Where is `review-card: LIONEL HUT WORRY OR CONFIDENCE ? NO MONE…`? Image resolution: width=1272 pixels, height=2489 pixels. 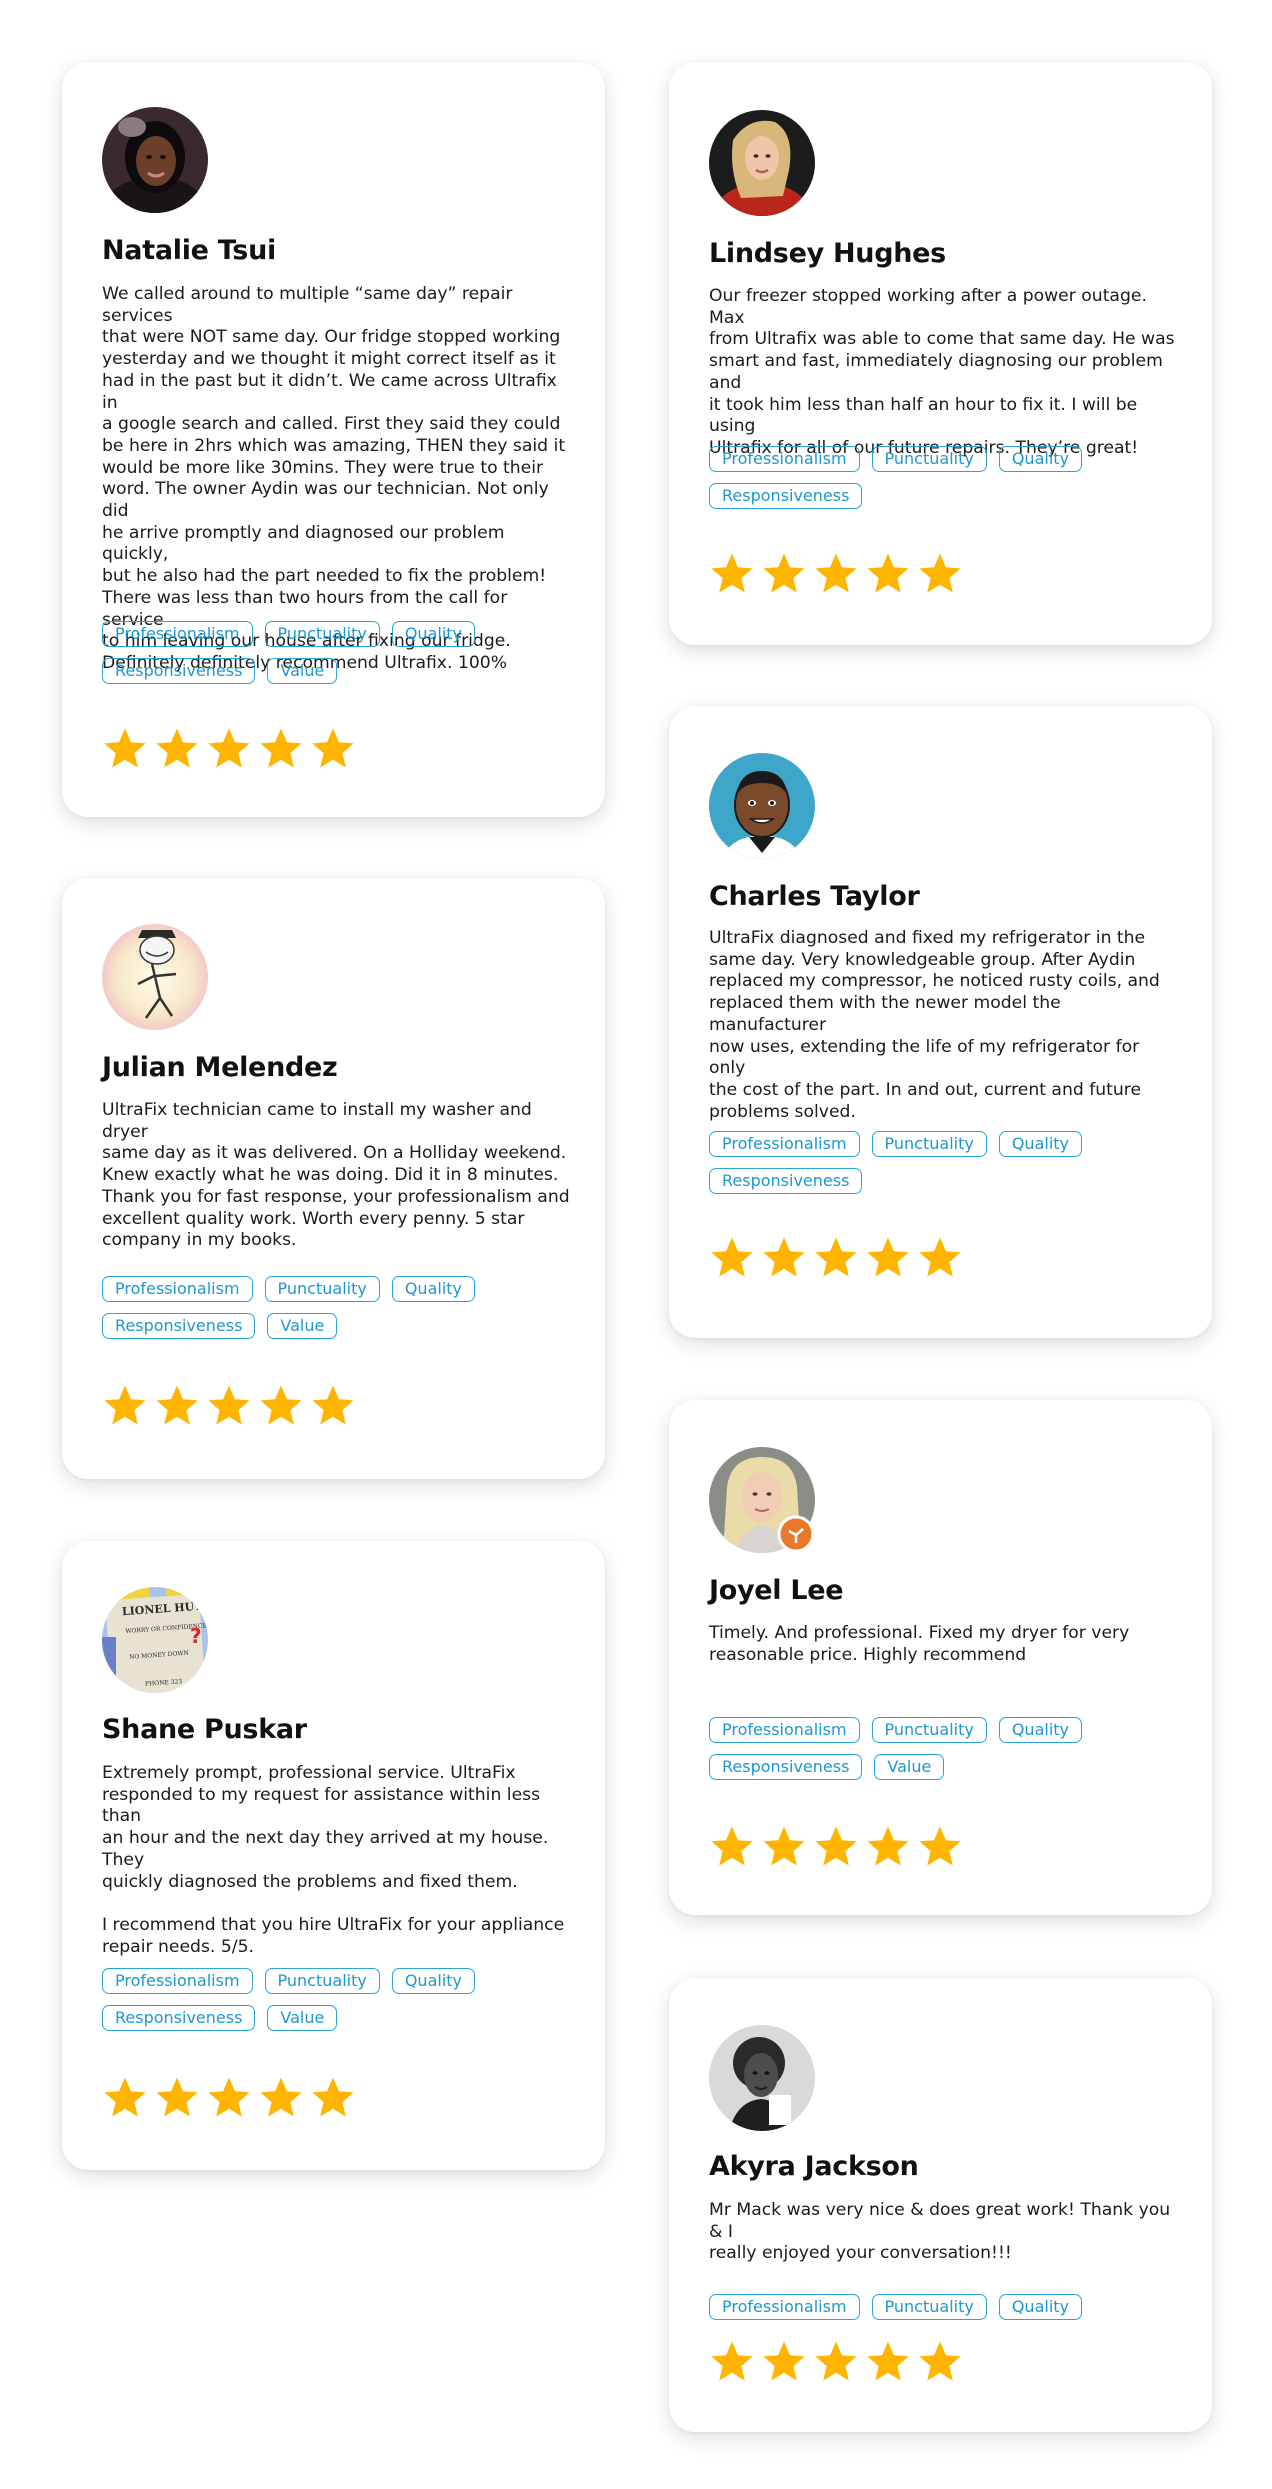
review-card: LIONEL HUT WORRY OR CONFIDENCE ? NO MONE… is located at coordinates (333, 1855).